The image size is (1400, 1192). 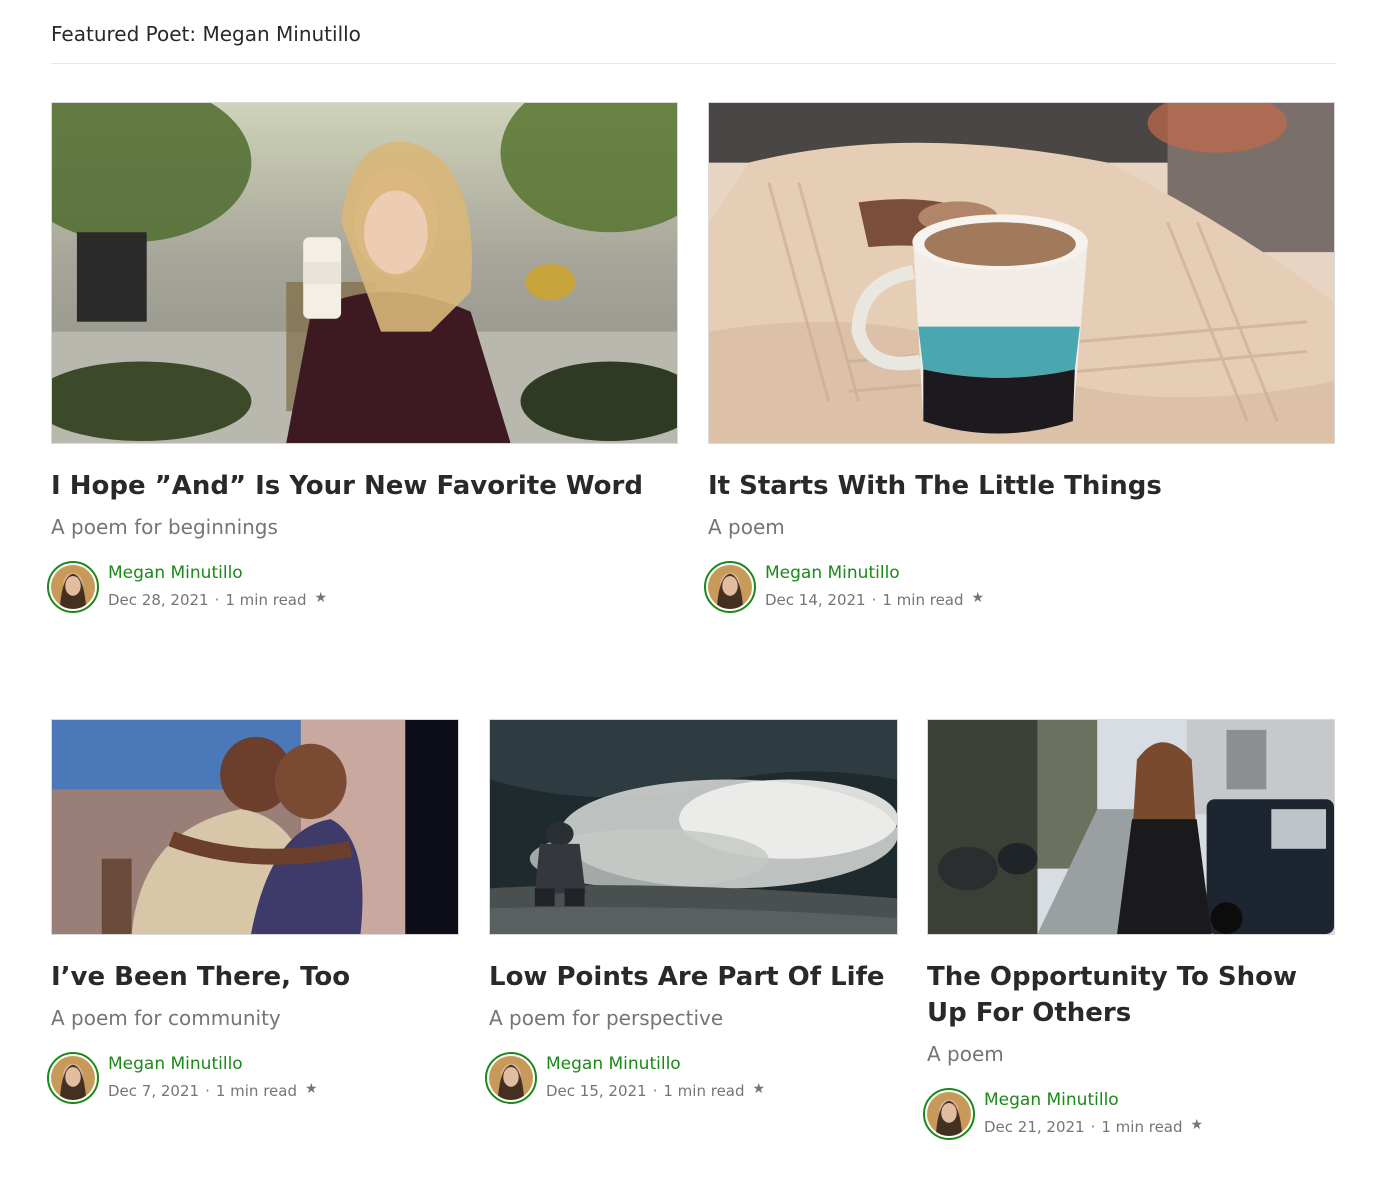 What do you see at coordinates (1034, 1127) in the screenshot?
I see `publish-date: Dec 21, 2021` at bounding box center [1034, 1127].